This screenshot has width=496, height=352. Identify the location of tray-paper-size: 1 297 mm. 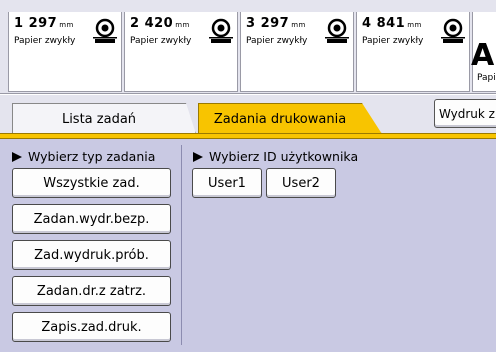
(44, 23).